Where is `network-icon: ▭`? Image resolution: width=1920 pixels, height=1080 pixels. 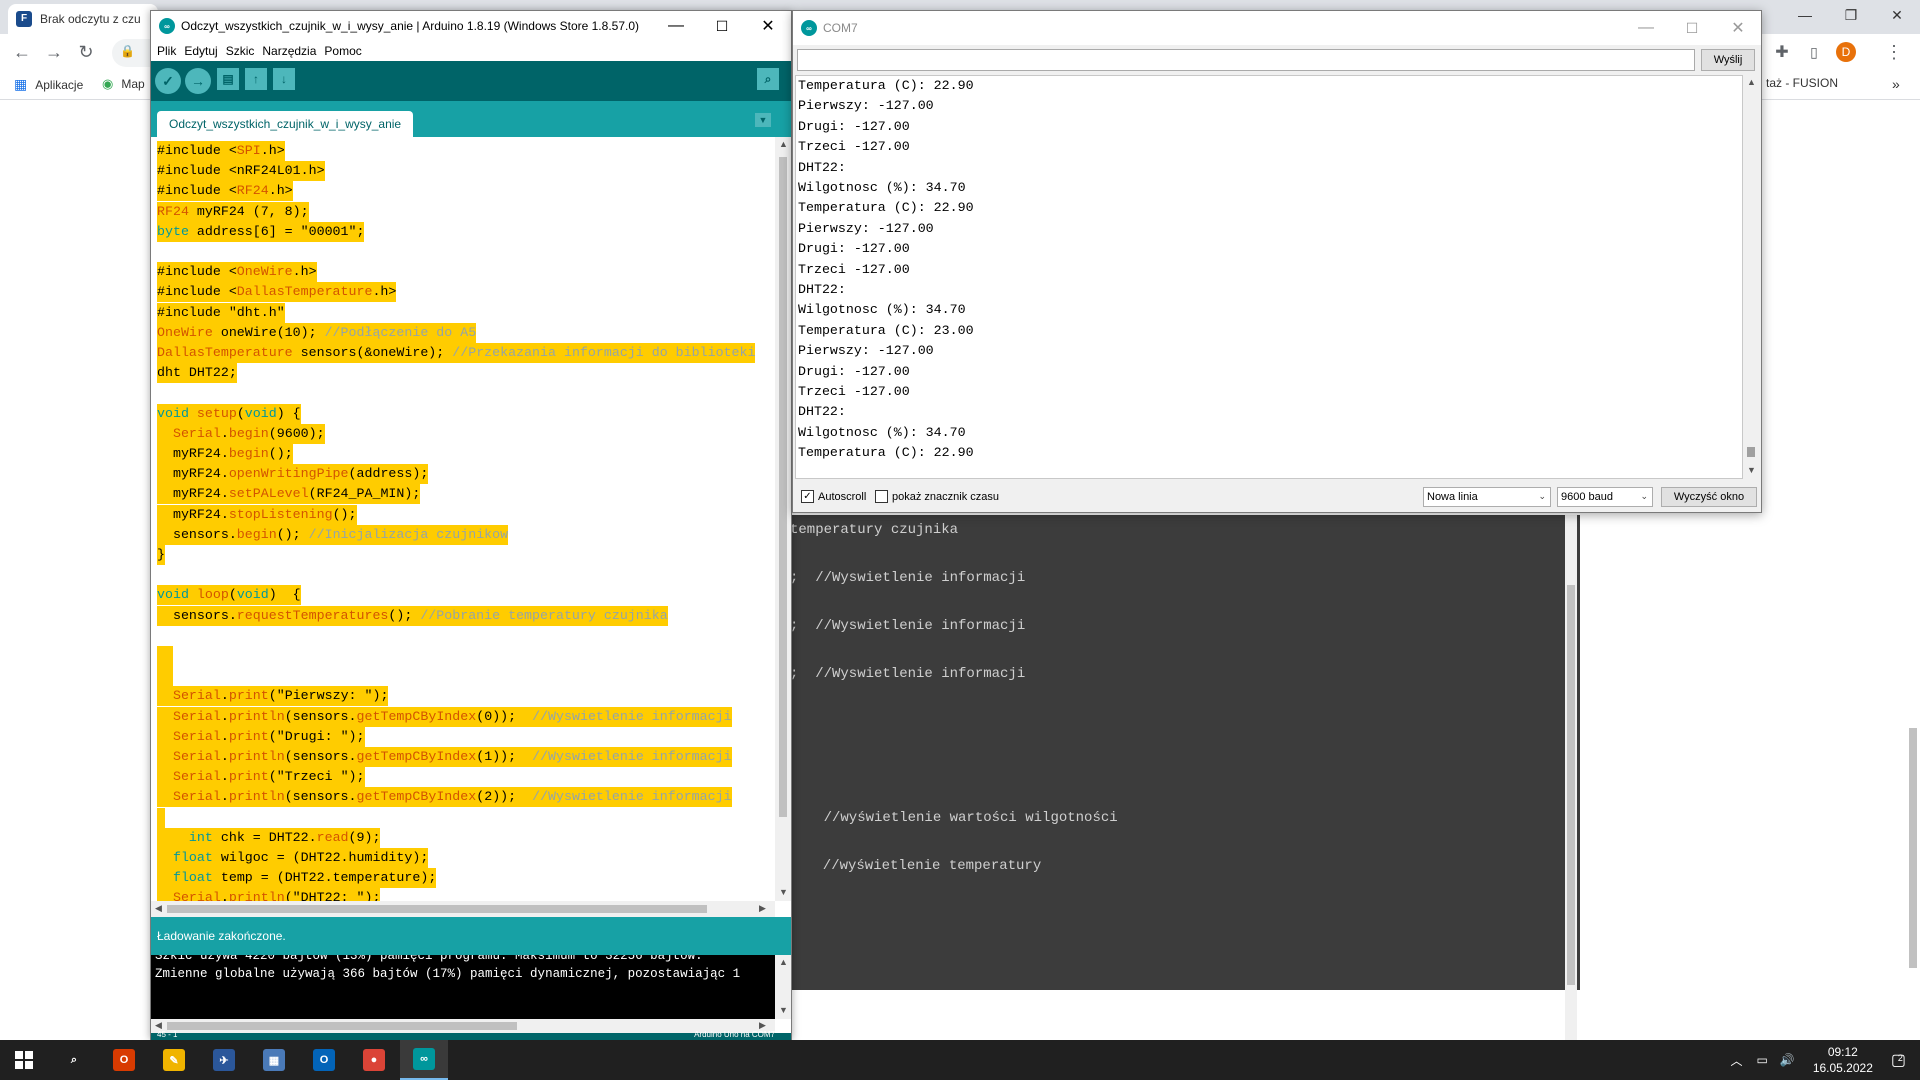 network-icon: ▭ is located at coordinates (1762, 1060).